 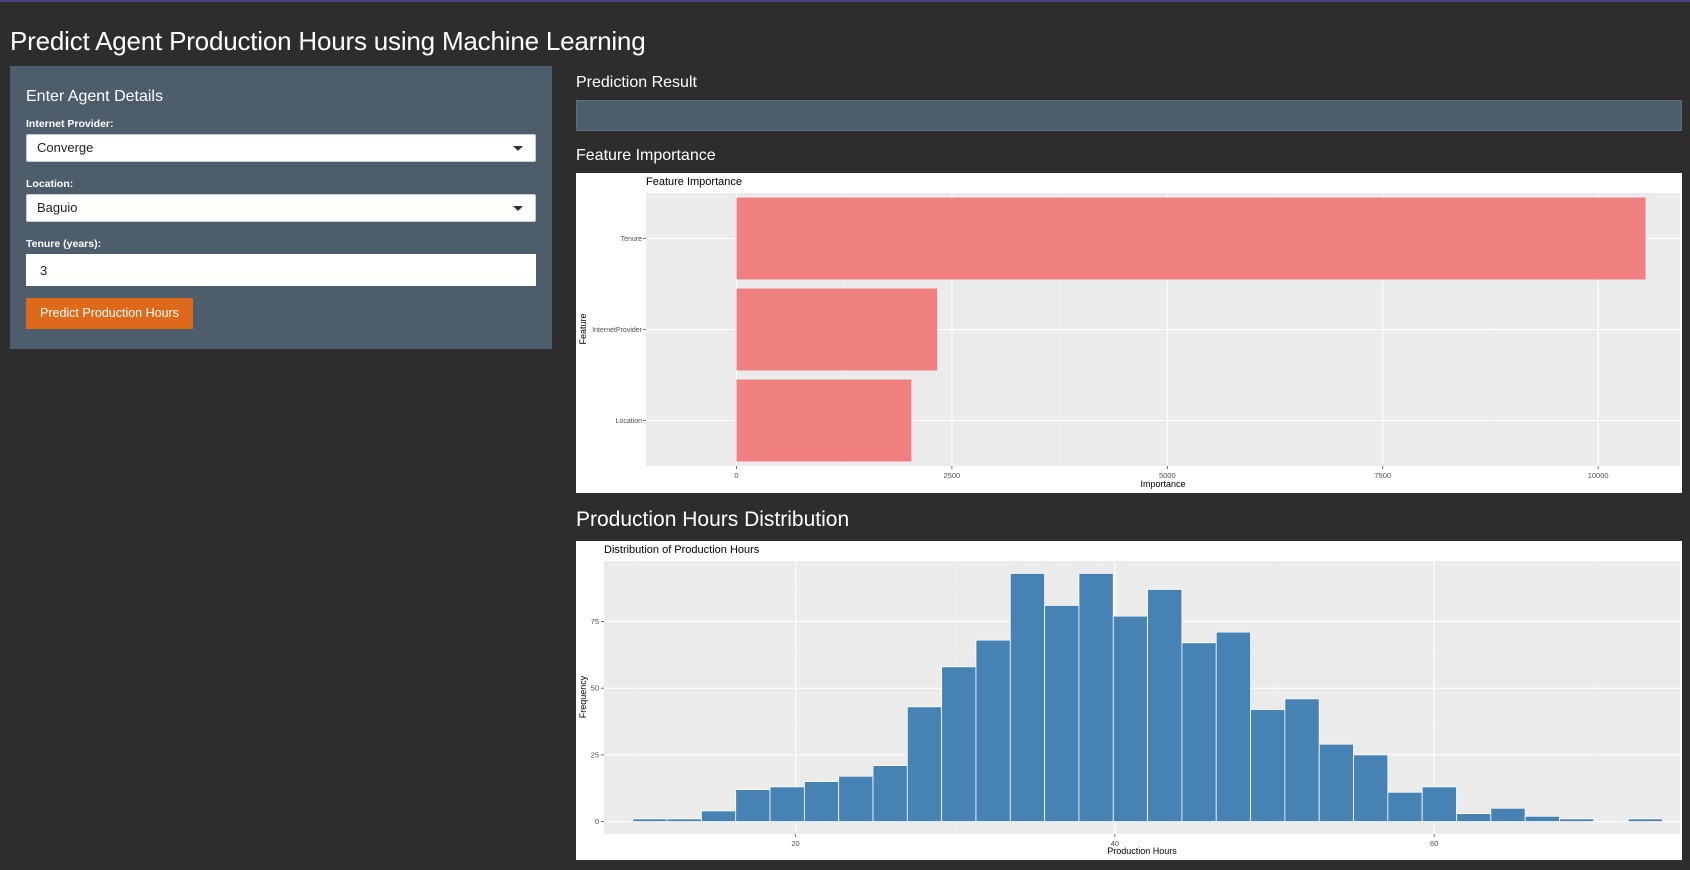 I want to click on x-axis-label: Importance, so click(x=1162, y=484).